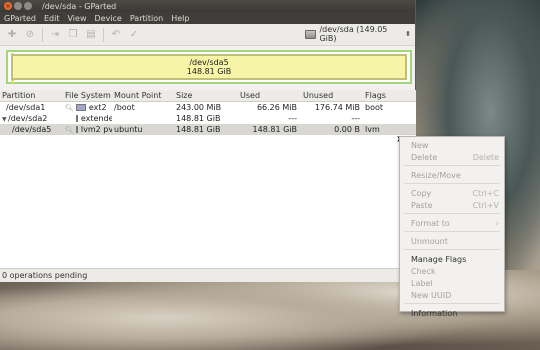 The height and width of the screenshot is (350, 540). Describe the element at coordinates (389, 95) in the screenshot. I see `column-header-flags: Flags` at that location.